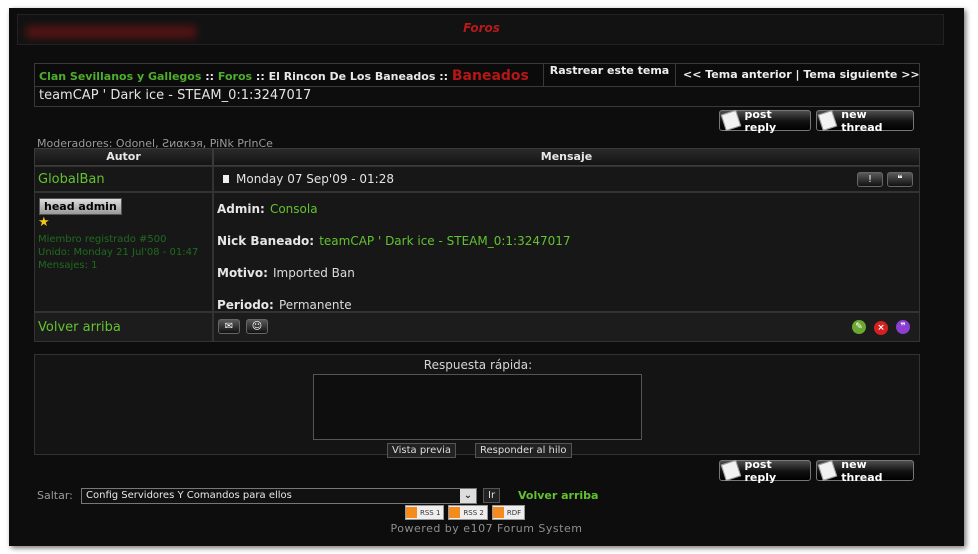  I want to click on track-thread-link: Rastrear este tema, so click(609, 75).